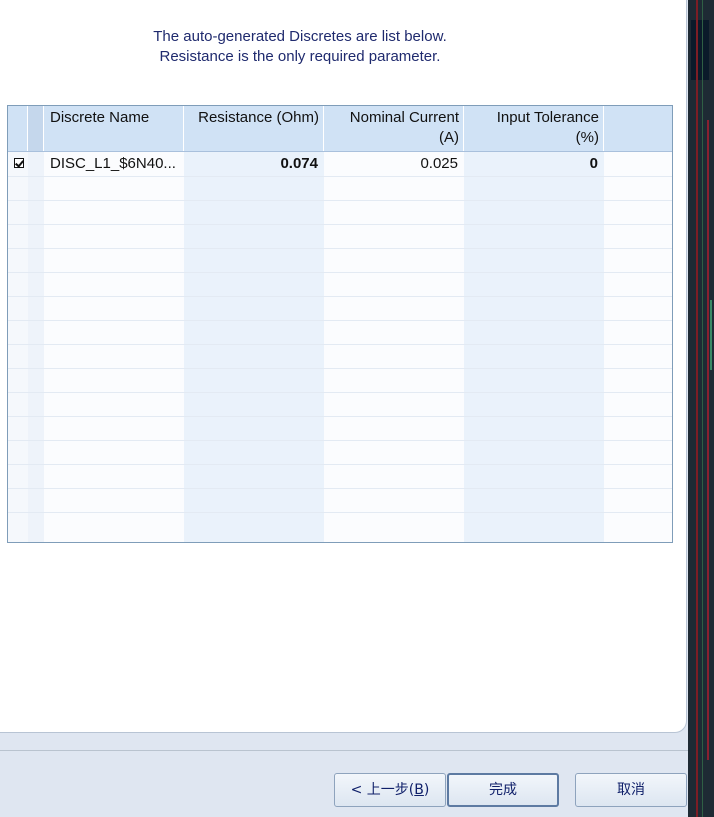 The width and height of the screenshot is (714, 817). What do you see at coordinates (254, 164) in the screenshot?
I see `resistance-cell: 0.074` at bounding box center [254, 164].